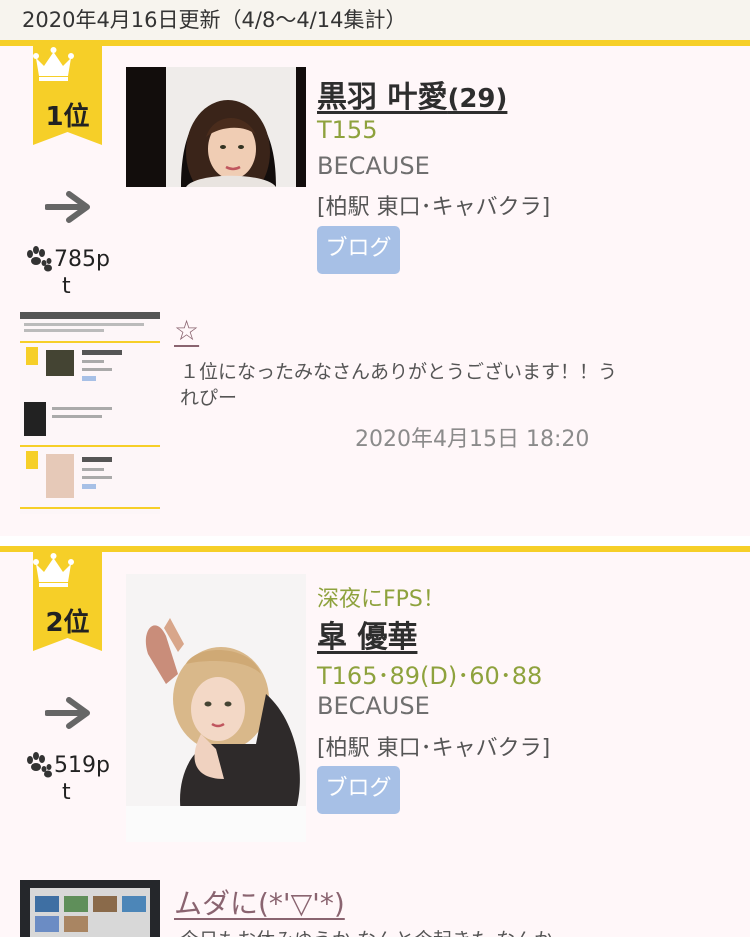 This screenshot has height=937, width=750. Describe the element at coordinates (381, 599) in the screenshot. I see `catchphrase: 深夜にFPS！` at that location.